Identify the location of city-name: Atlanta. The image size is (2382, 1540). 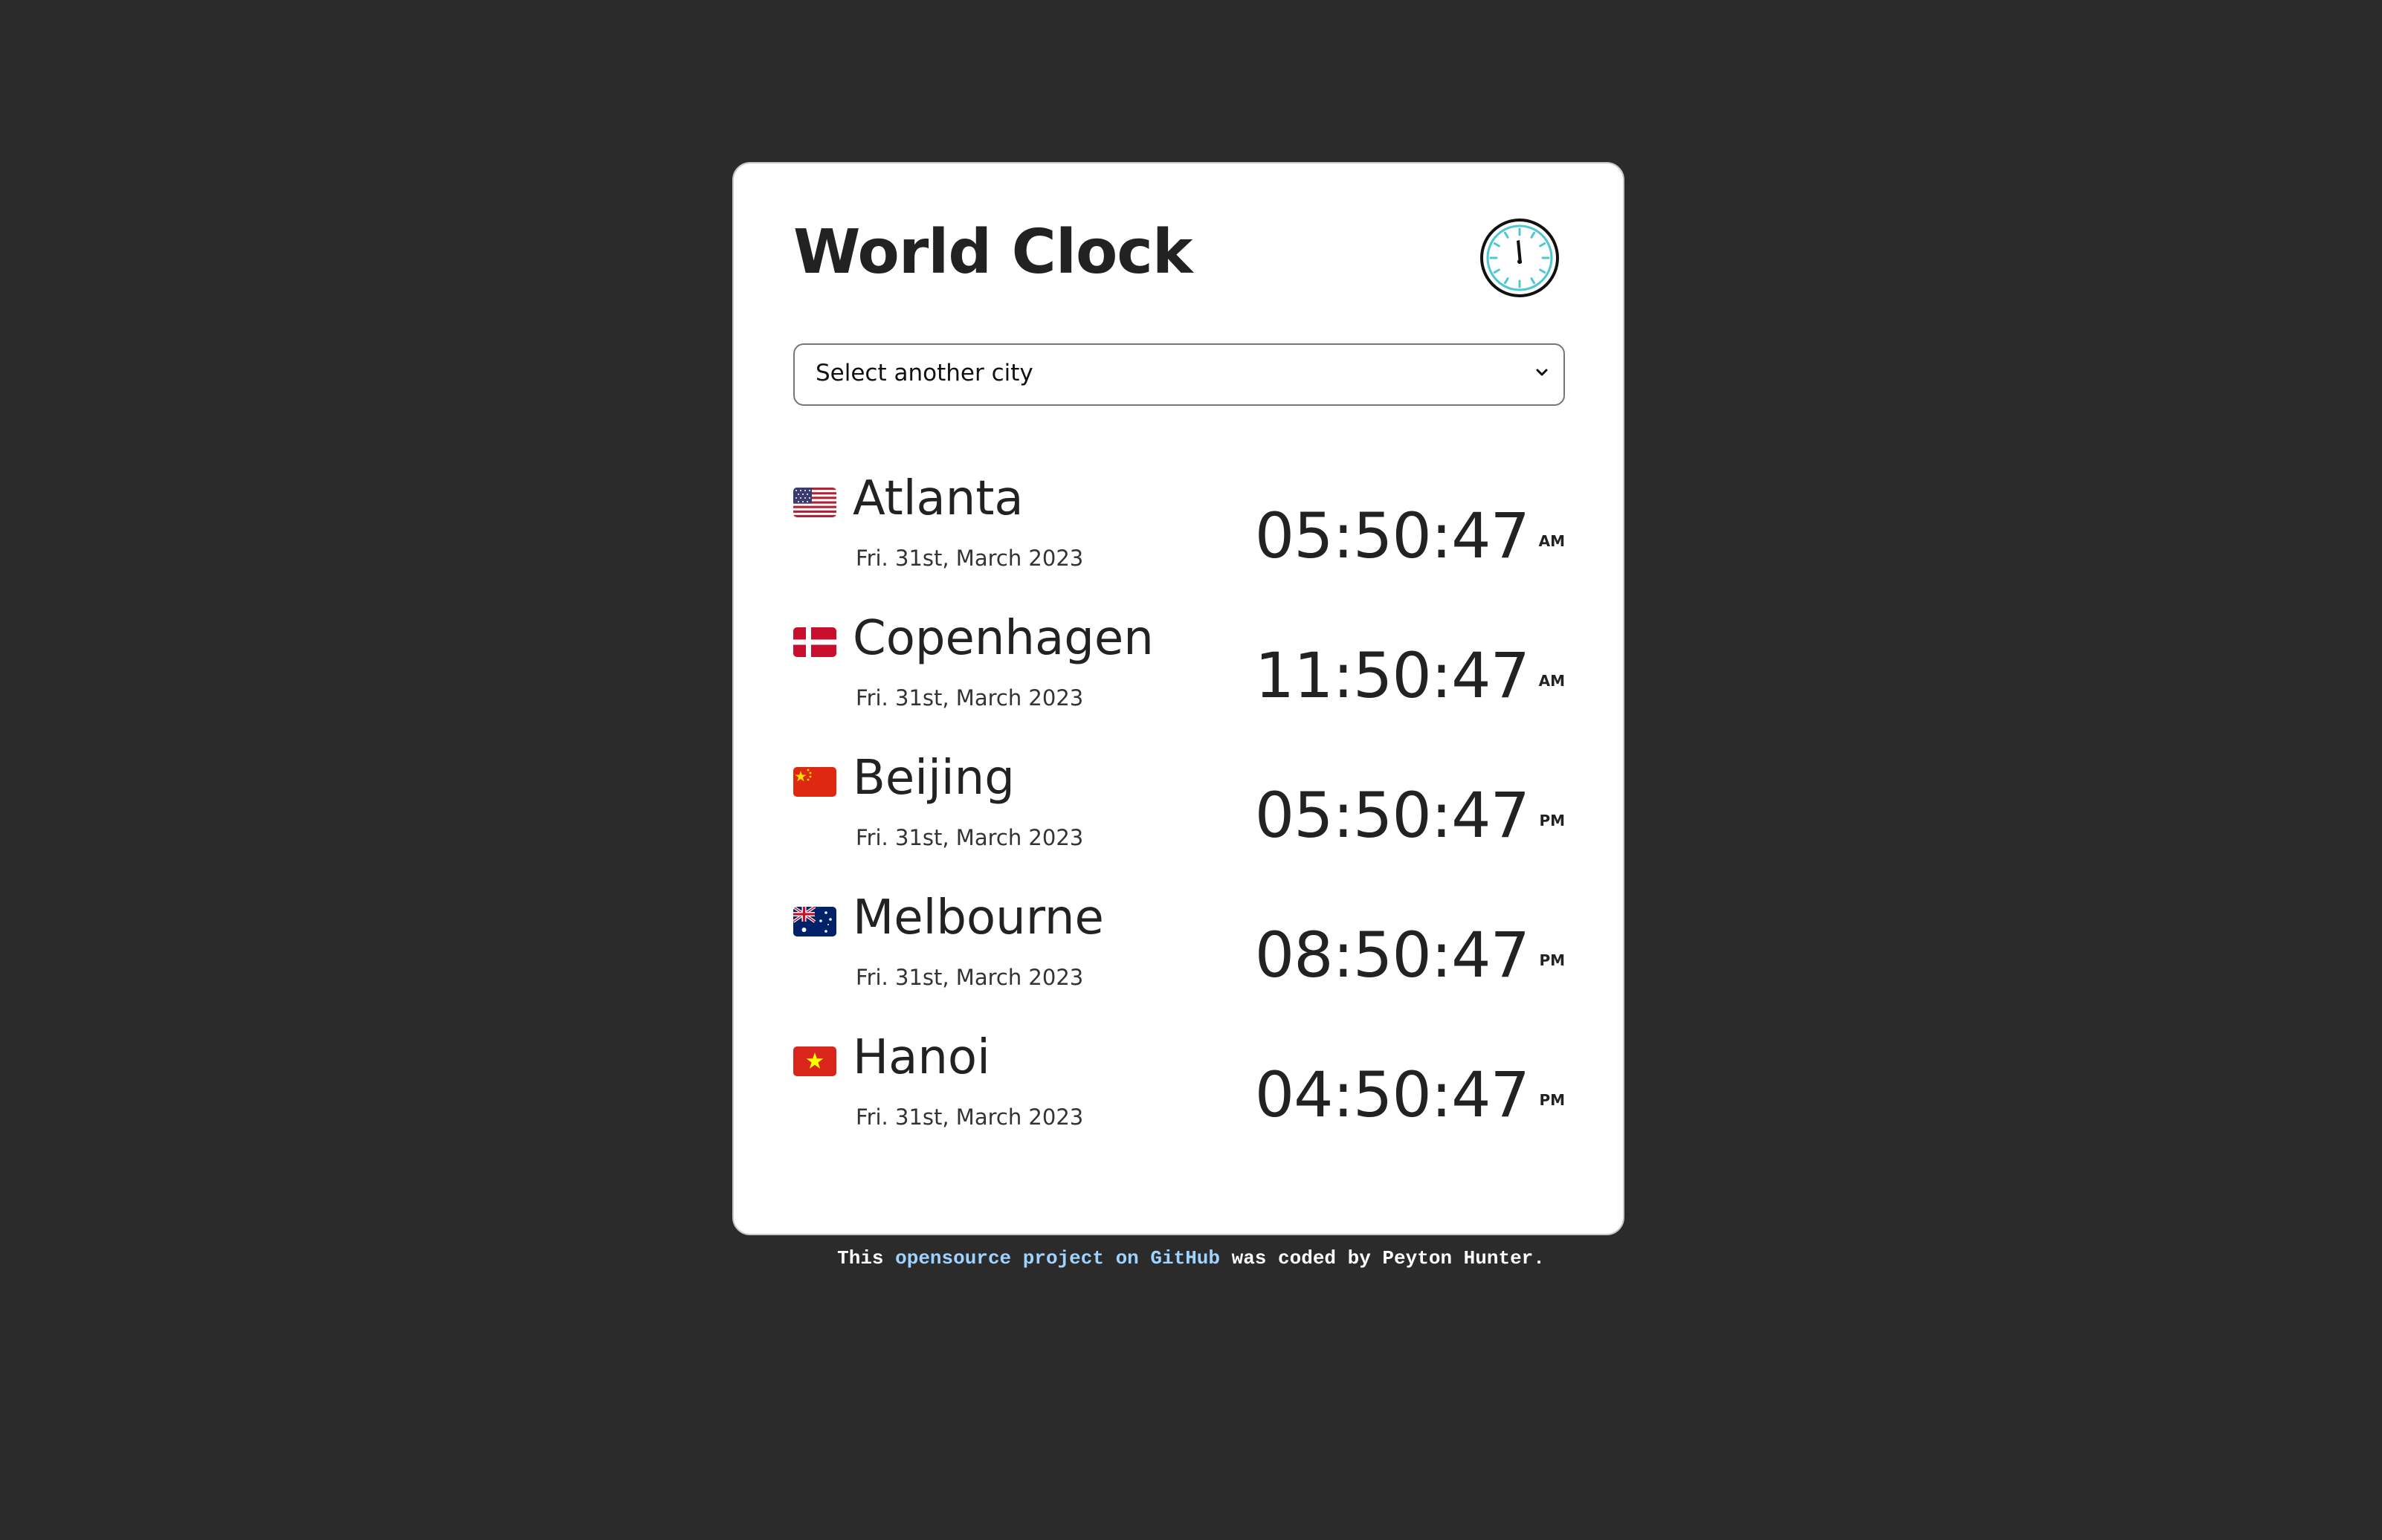
(939, 498).